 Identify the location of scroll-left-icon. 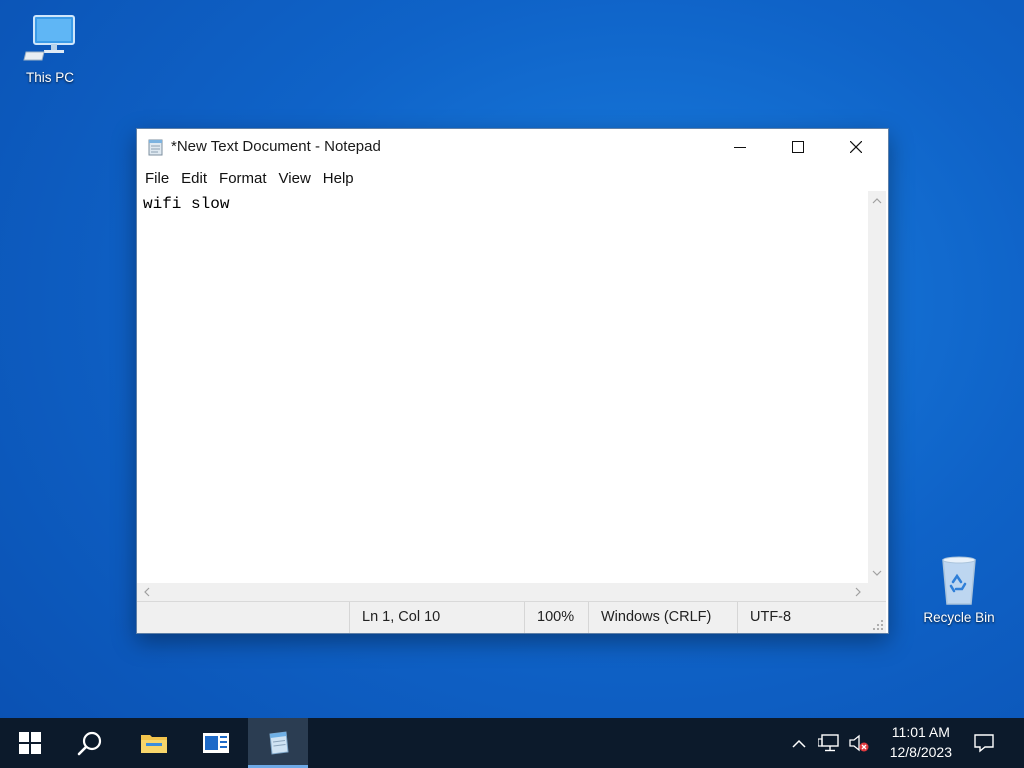
(147, 592).